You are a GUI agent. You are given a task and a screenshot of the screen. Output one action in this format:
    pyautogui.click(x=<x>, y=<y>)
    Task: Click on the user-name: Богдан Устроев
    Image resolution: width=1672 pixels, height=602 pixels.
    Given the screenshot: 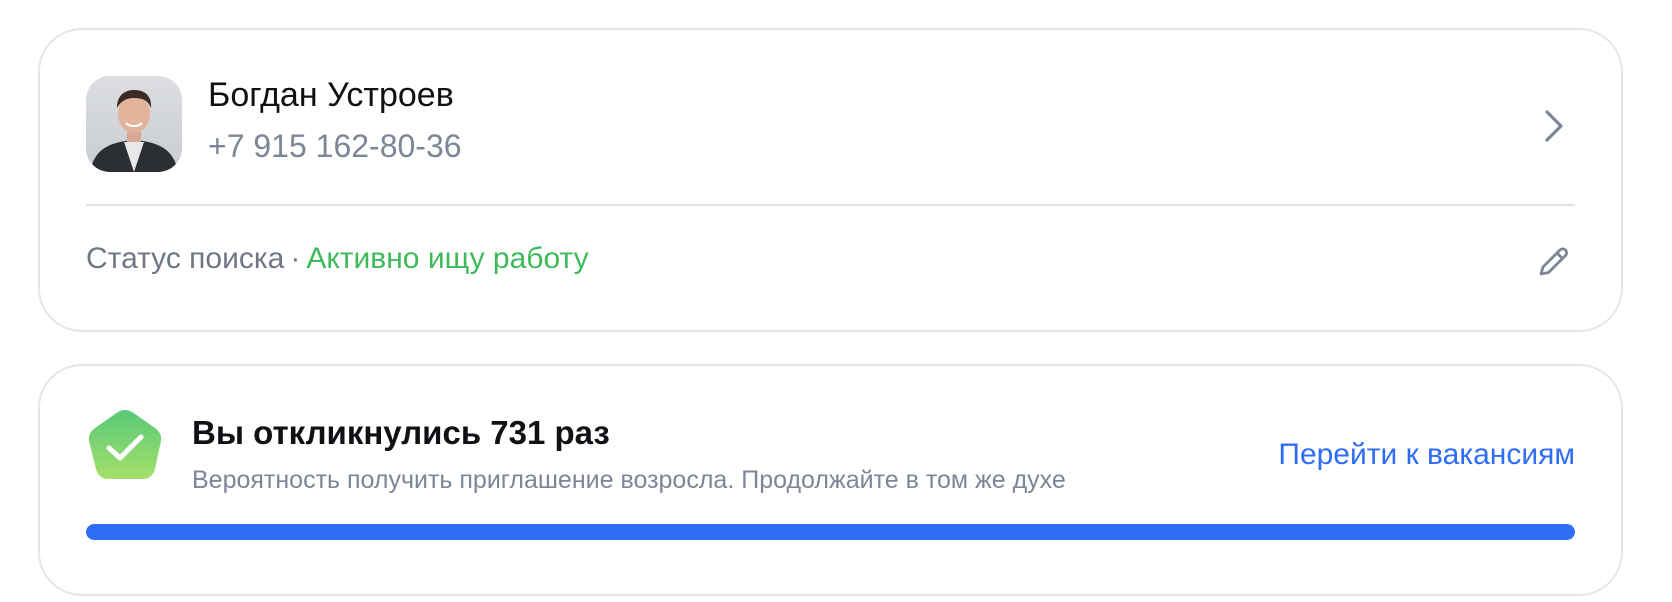 What is the action you would take?
    pyautogui.click(x=331, y=95)
    